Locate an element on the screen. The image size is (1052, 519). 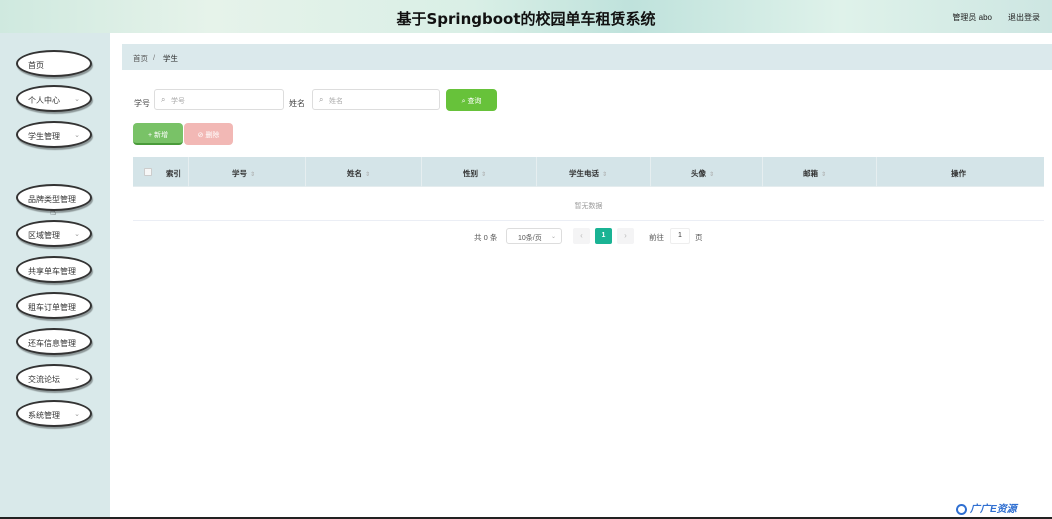
sidebar-item-label: 个人中心 is located at coordinates (44, 100).